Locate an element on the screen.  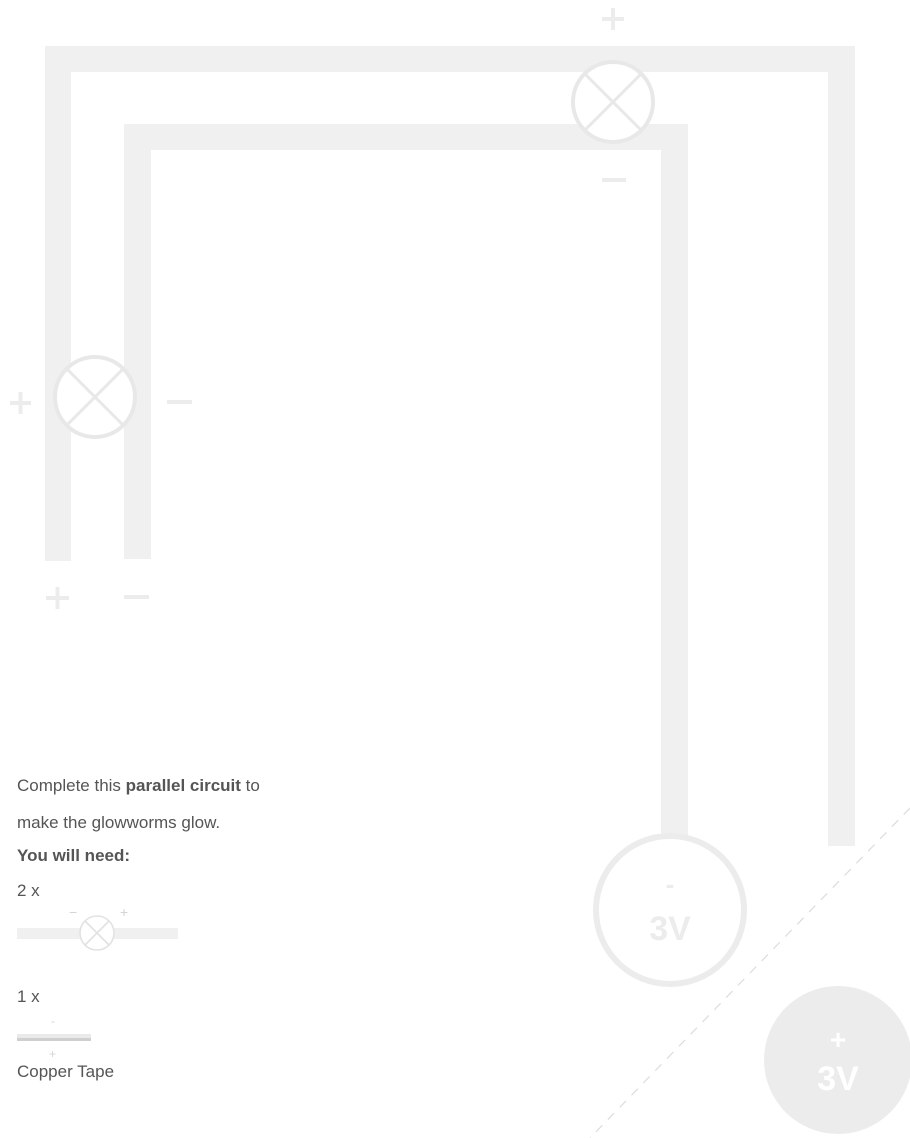
legend-bulb-plus: + is located at coordinates (124, 912).